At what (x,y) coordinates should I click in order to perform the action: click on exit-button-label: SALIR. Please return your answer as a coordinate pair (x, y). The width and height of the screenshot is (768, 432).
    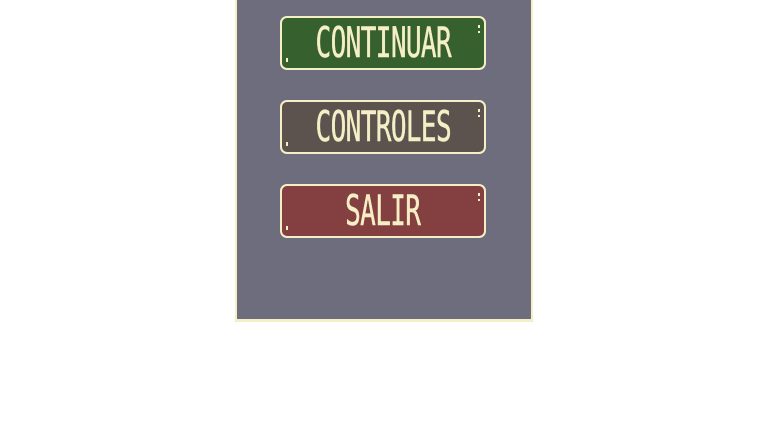
    Looking at the image, I should click on (383, 210).